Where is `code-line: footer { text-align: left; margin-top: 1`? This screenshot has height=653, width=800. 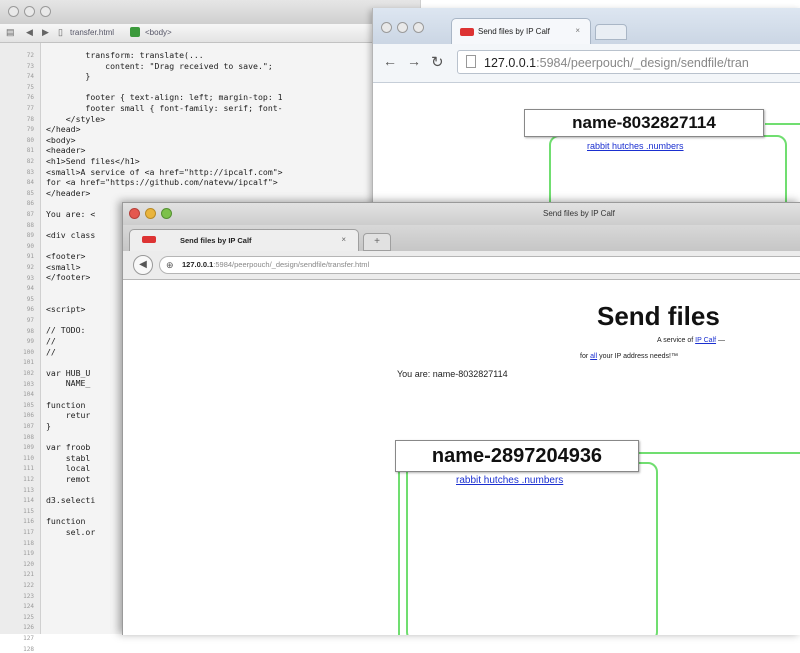
code-line: footer { text-align: left; margin-top: 1 is located at coordinates (231, 97).